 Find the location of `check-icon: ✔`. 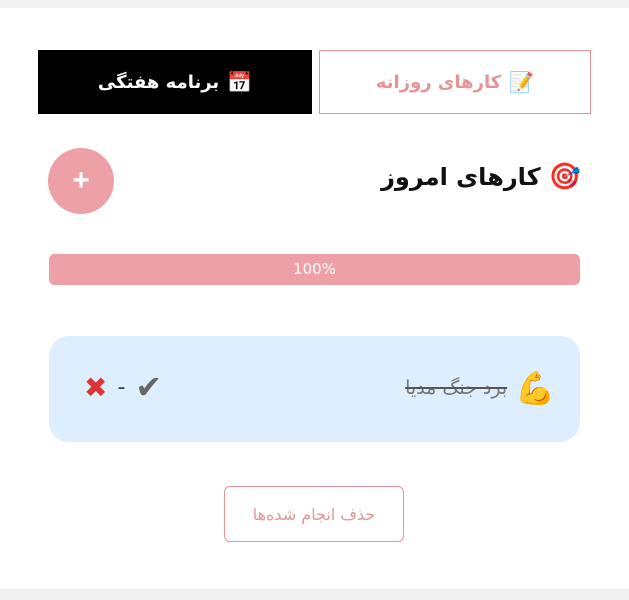

check-icon: ✔ is located at coordinates (148, 387).